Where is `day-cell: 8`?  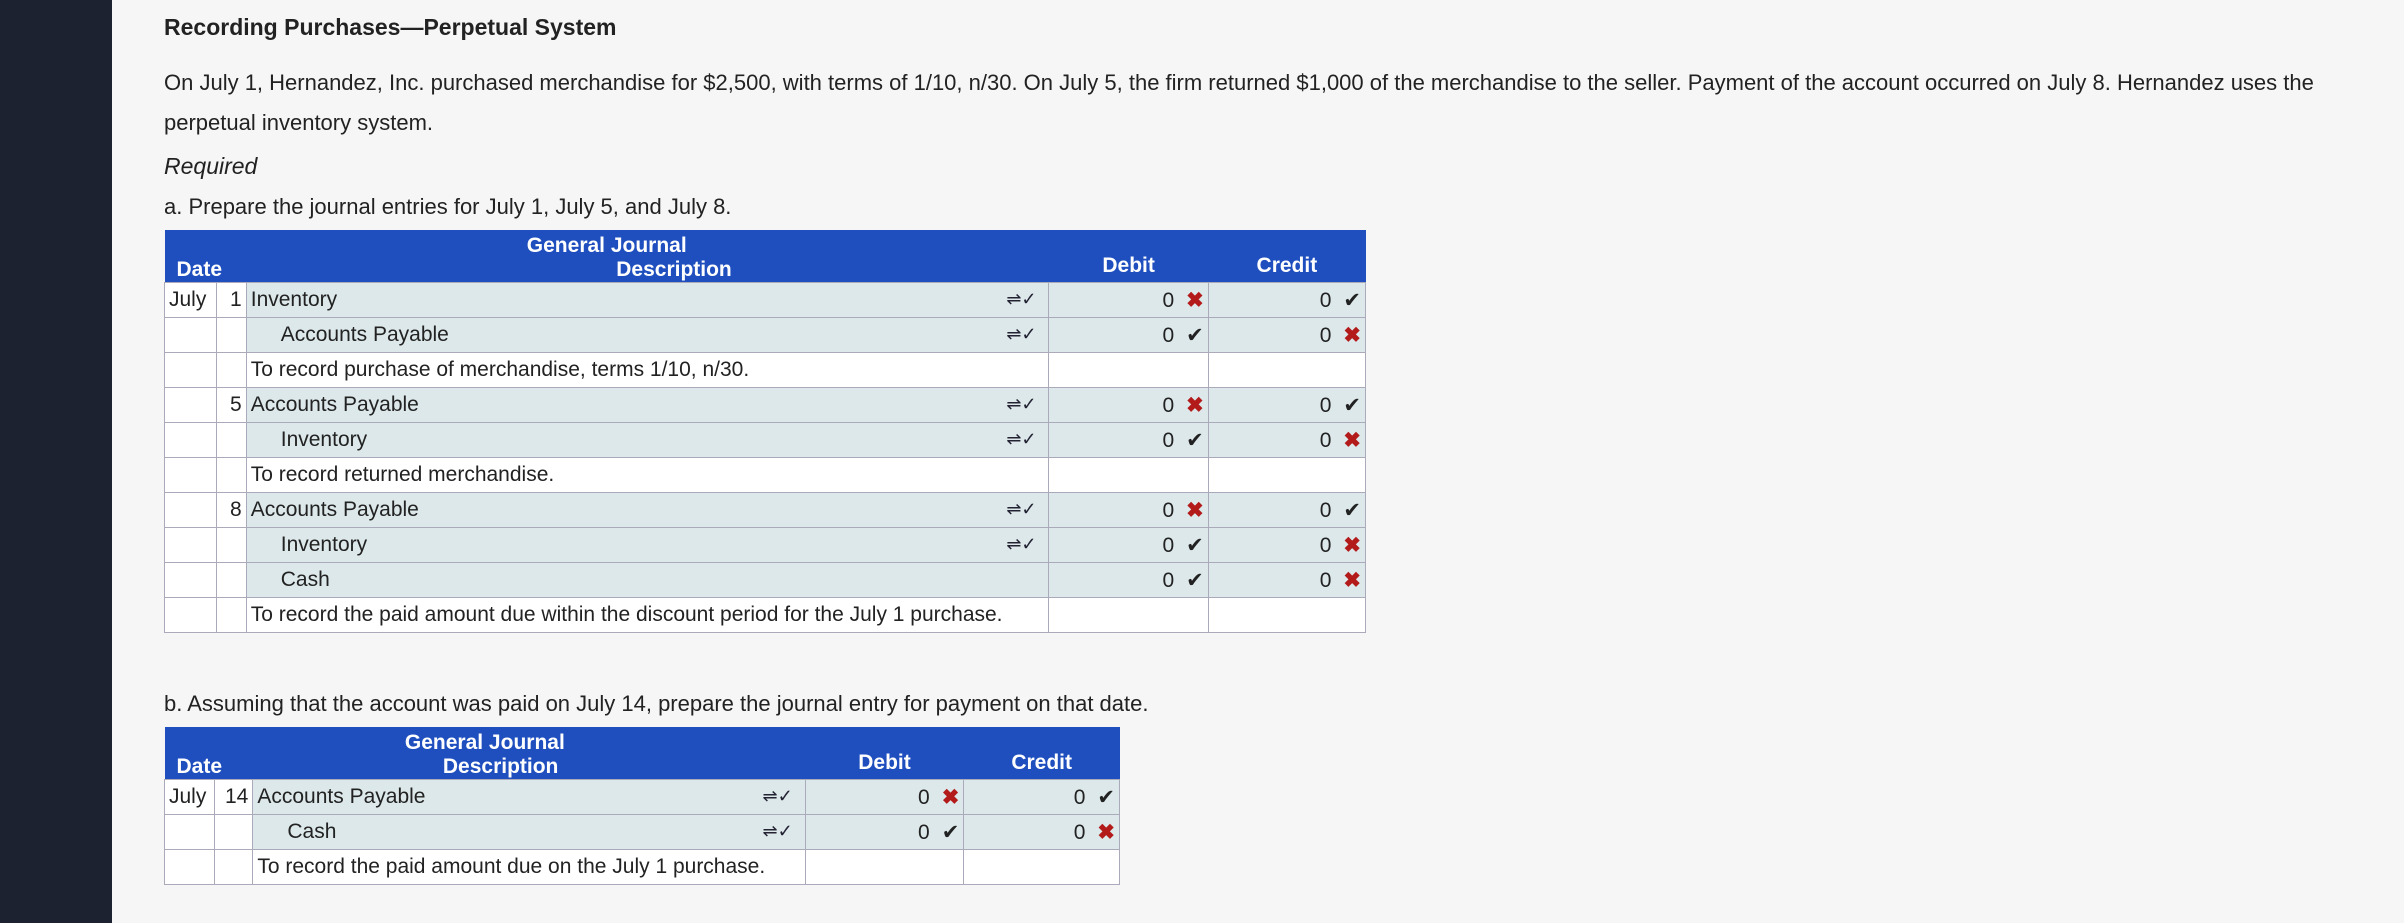
day-cell: 8 is located at coordinates (231, 510).